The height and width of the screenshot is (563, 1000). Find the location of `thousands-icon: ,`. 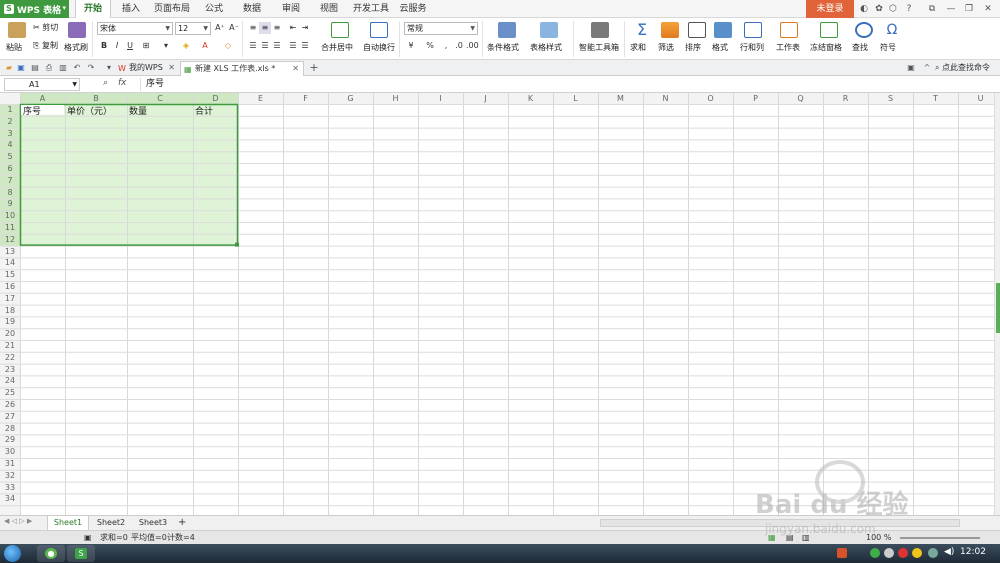

thousands-icon: , is located at coordinates (446, 46).